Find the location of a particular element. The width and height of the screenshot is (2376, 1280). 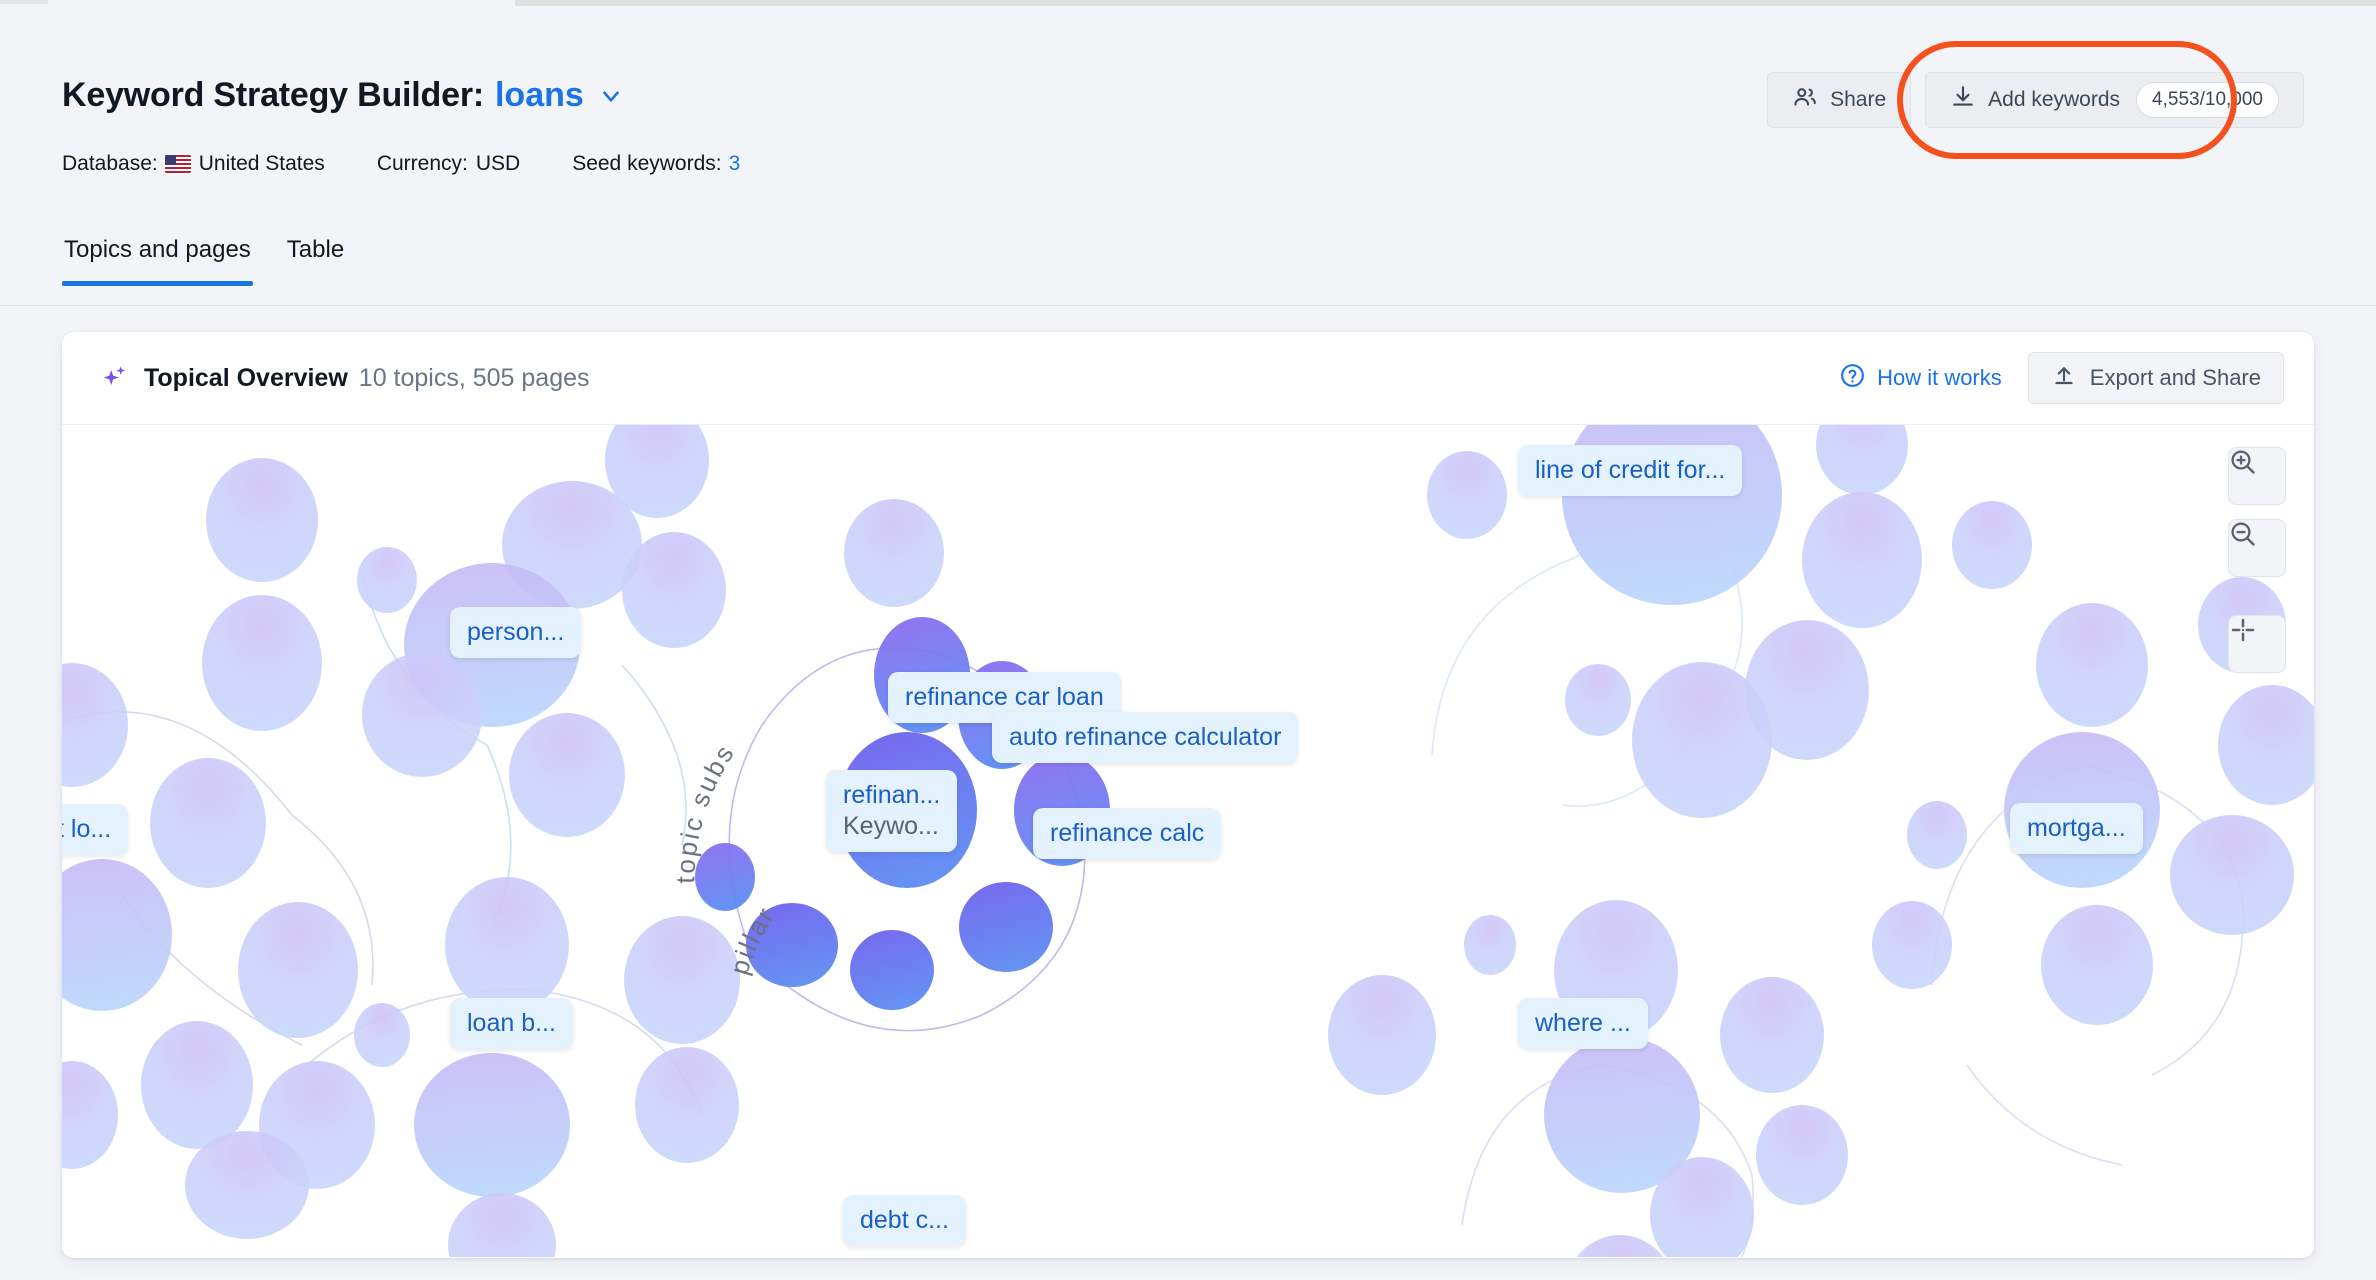

tab-bar: Topics and pages Table is located at coordinates (204, 261).